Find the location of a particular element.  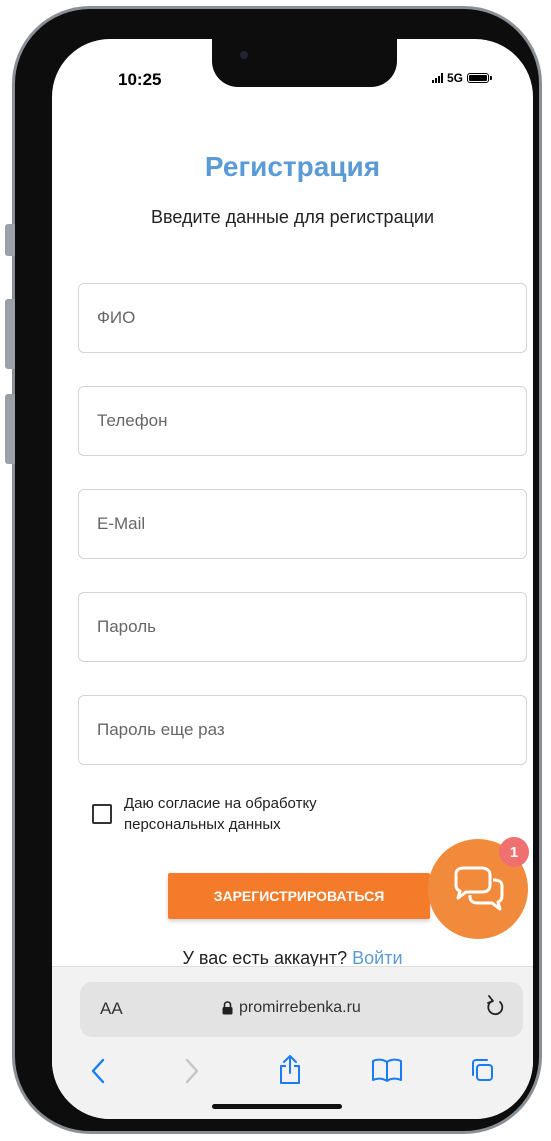

password-input is located at coordinates (302, 627).